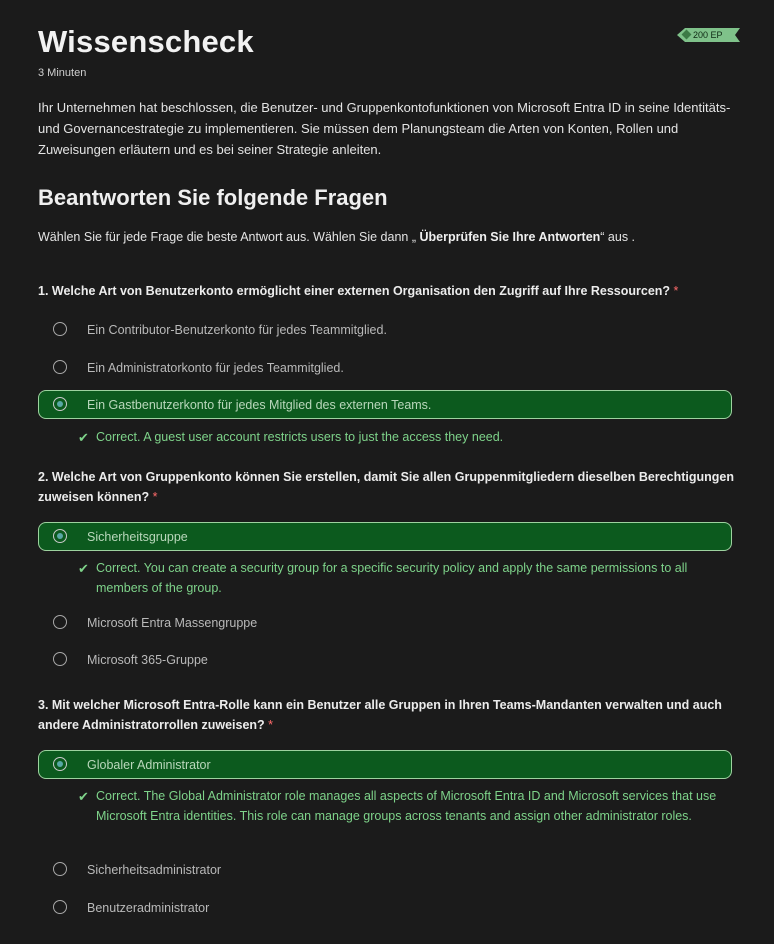  I want to click on q3-option-1: Globaler Administrator, so click(385, 764).